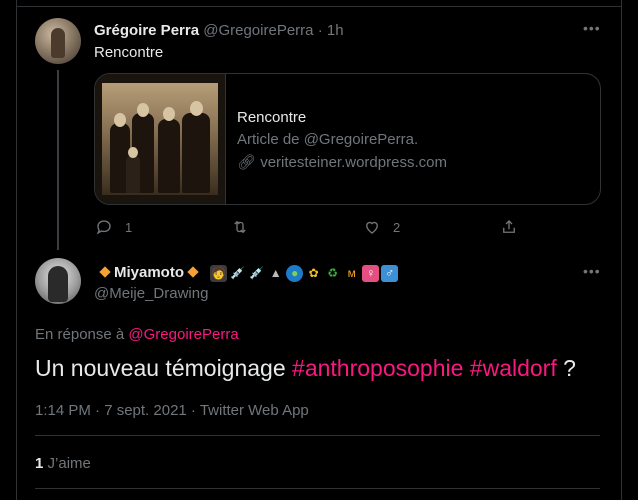 Image resolution: width=638 pixels, height=500 pixels. I want to click on thread-line, so click(58, 160).